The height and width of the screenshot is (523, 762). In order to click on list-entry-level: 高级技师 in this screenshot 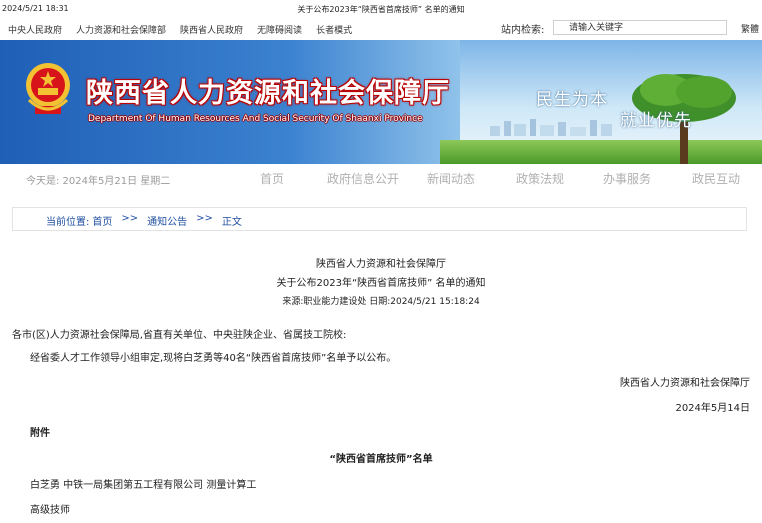, I will do `click(50, 510)`.